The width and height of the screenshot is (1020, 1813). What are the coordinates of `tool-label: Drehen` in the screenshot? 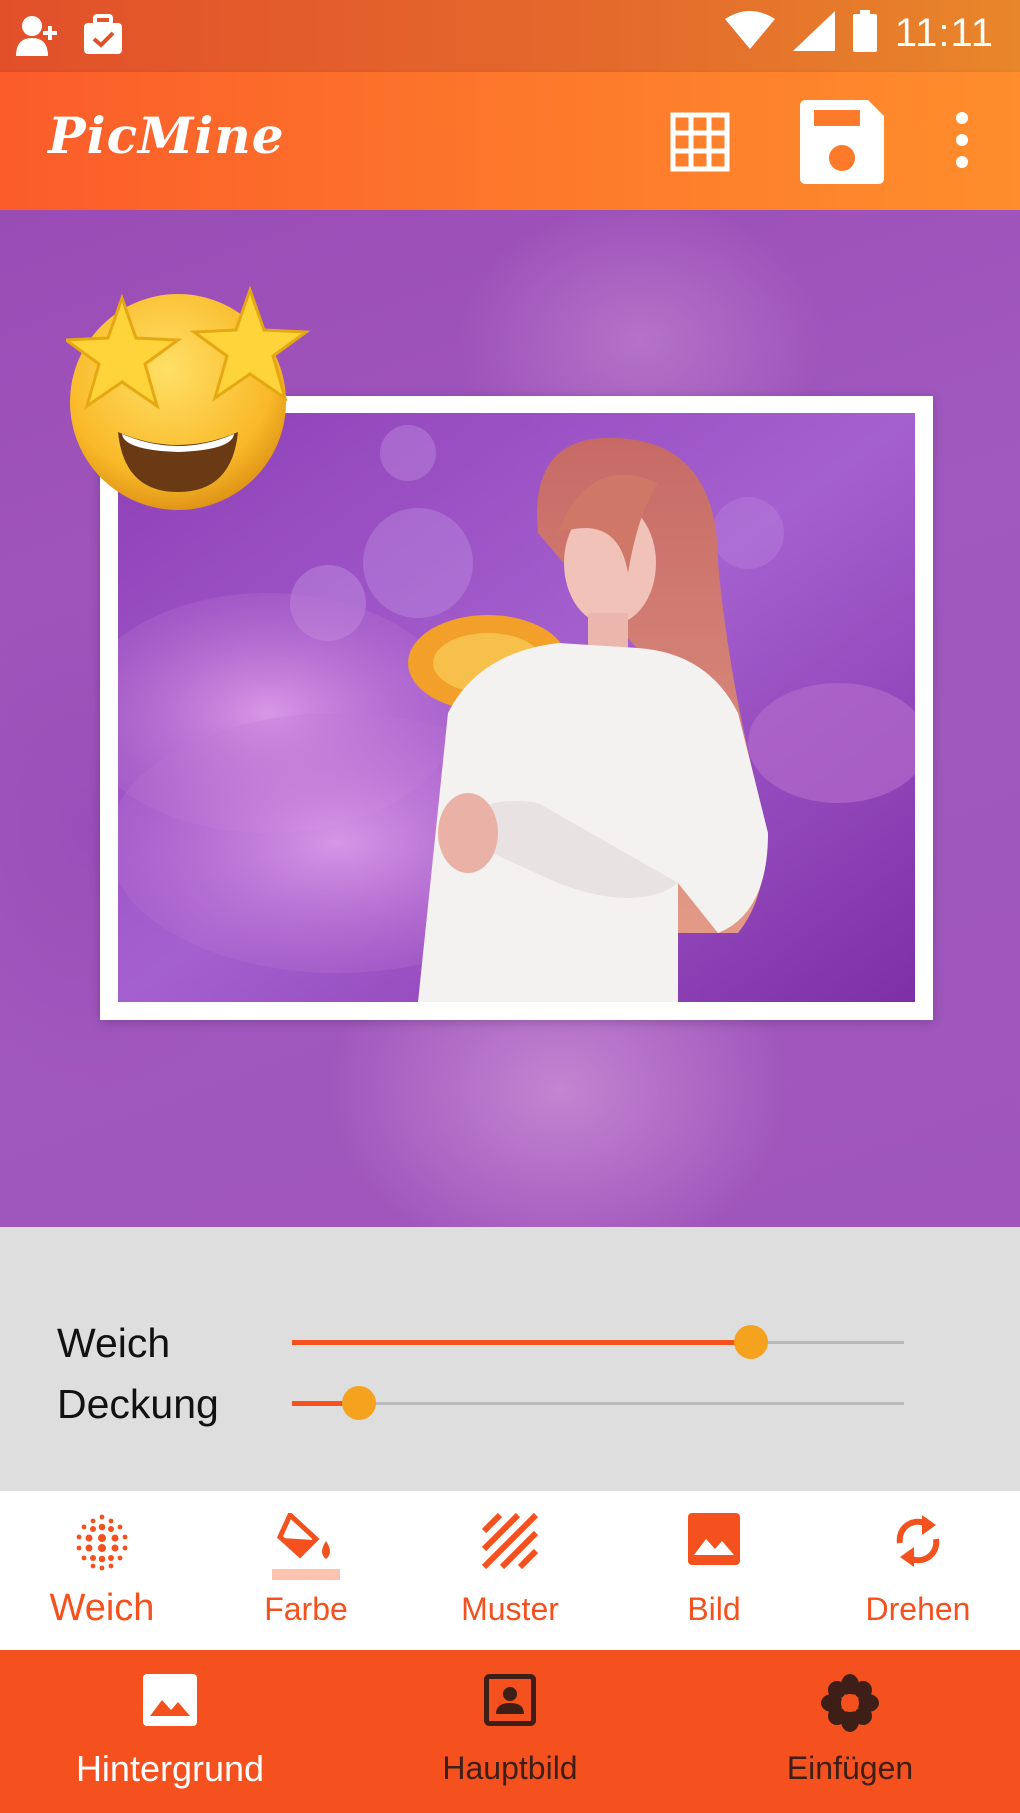 It's located at (918, 1609).